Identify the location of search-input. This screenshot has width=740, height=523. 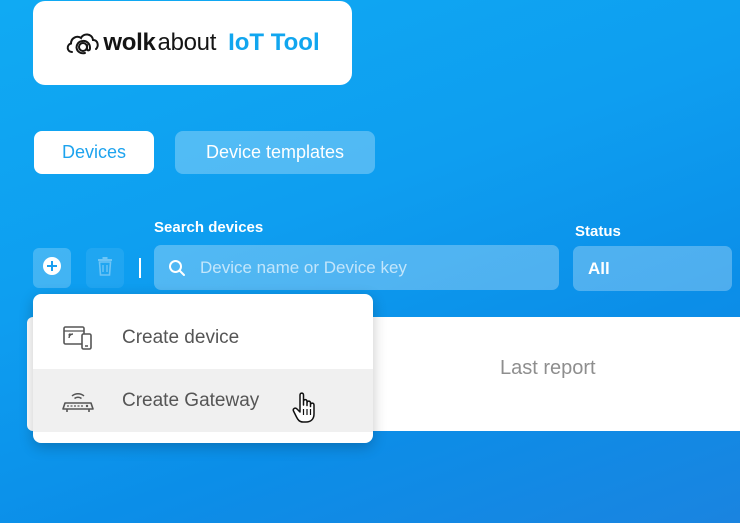
(375, 267).